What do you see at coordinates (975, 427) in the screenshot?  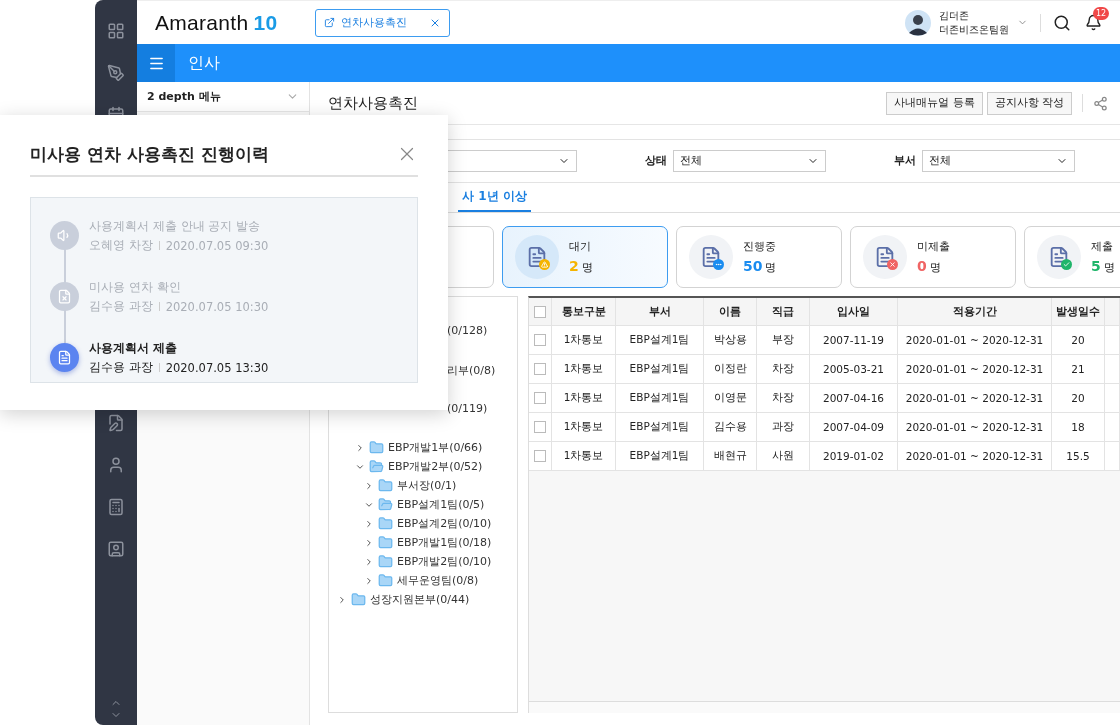 I see `table-cell: 2020-01-01 ~ 2020-12-31` at bounding box center [975, 427].